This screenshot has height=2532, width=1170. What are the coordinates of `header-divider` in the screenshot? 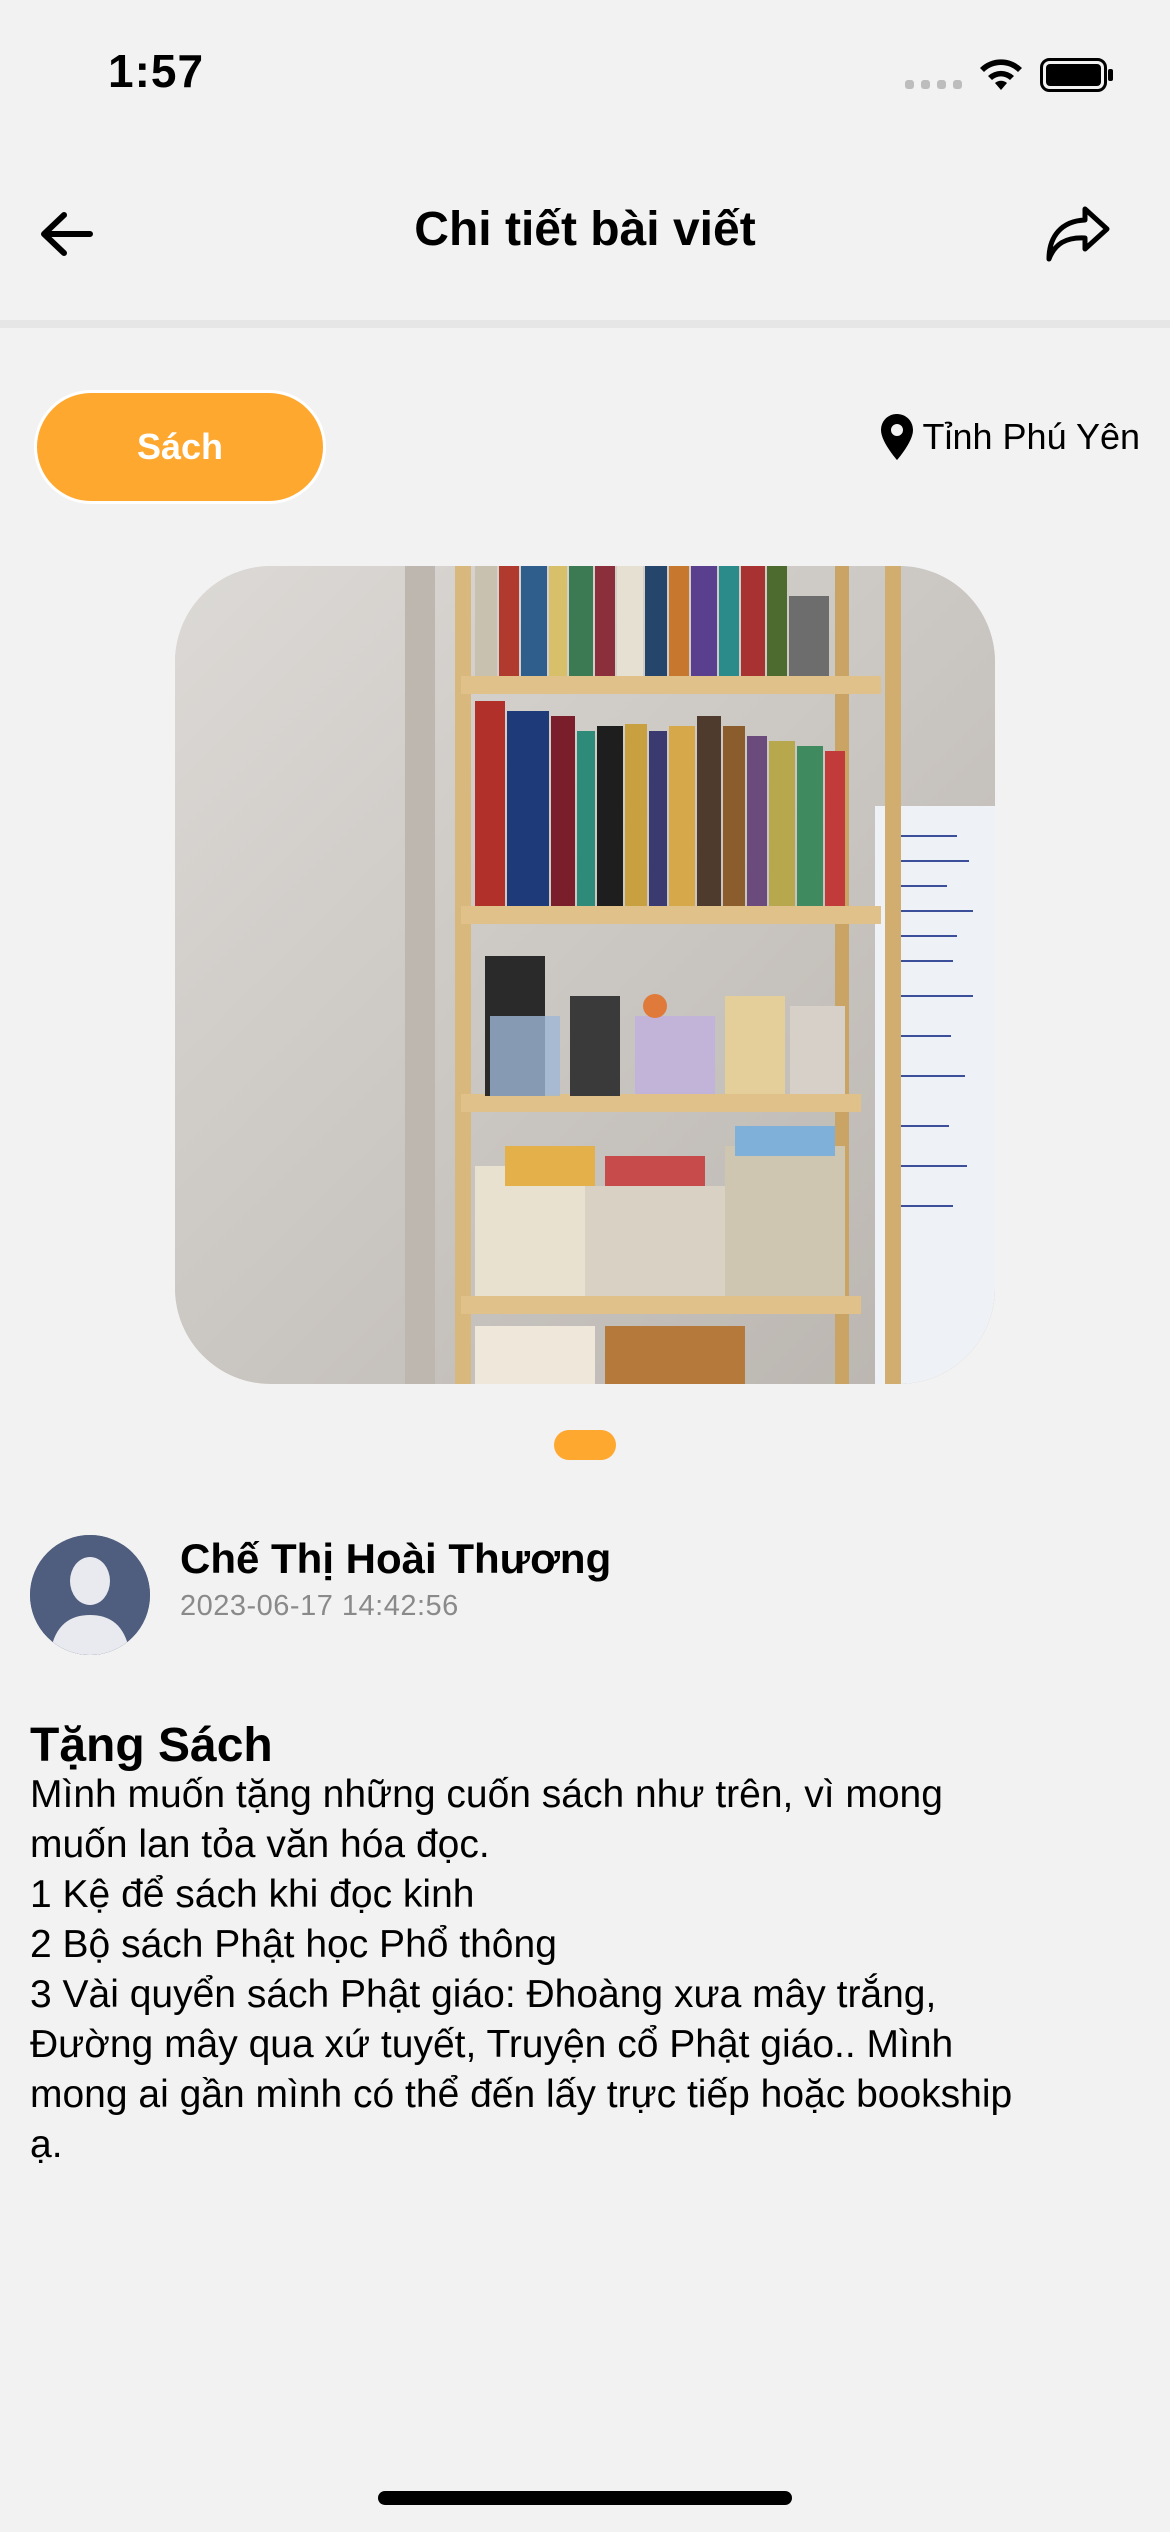 It's located at (585, 324).